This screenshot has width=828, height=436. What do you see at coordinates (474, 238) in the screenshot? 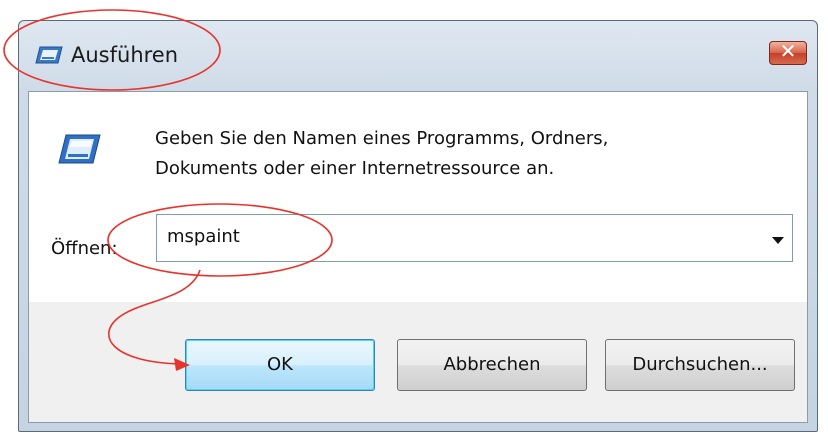
I see `open-combobox: mspaint` at bounding box center [474, 238].